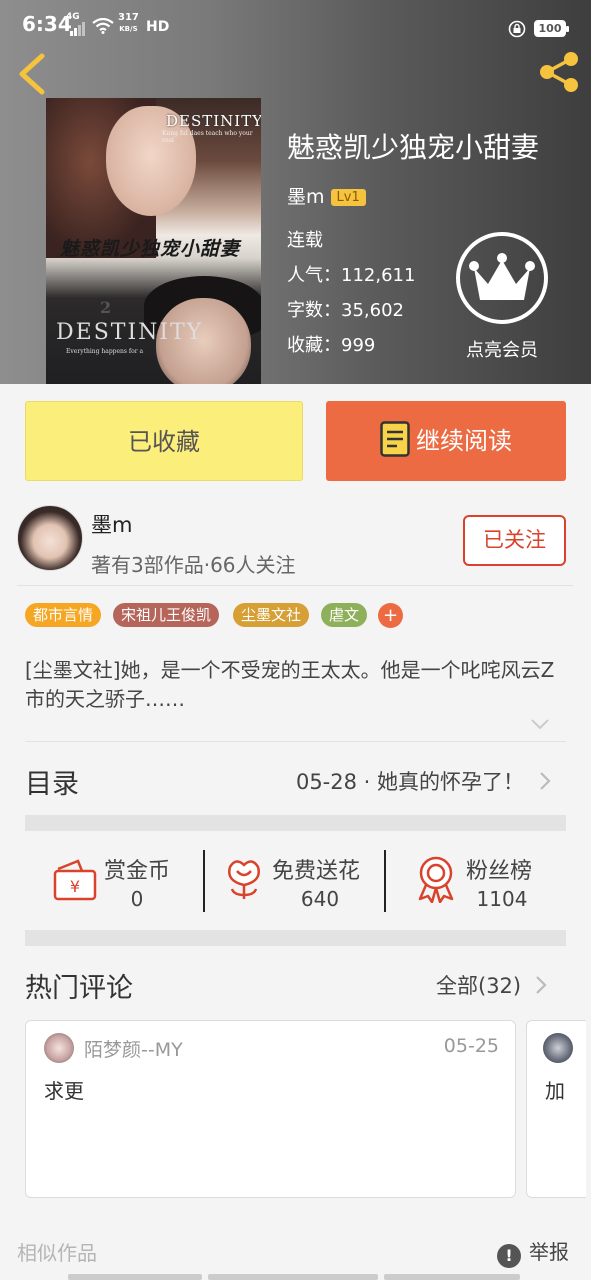 The height and width of the screenshot is (1280, 591). Describe the element at coordinates (409, 782) in the screenshot. I see `latest-chapter: 05-28 · 她真的怀孕了！` at that location.